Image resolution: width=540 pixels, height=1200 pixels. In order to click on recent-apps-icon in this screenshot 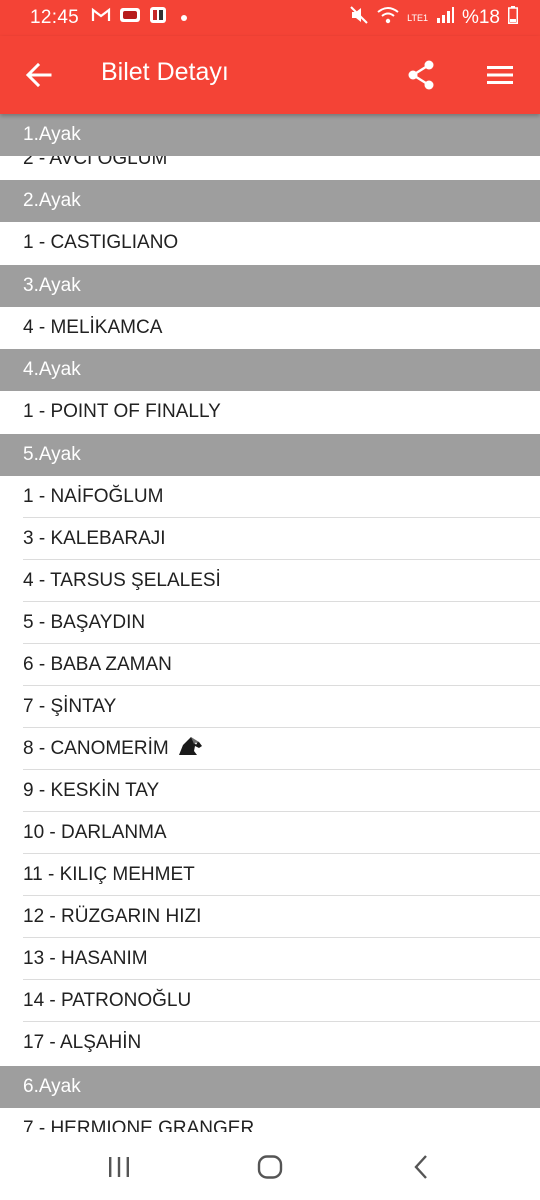, I will do `click(119, 1167)`.